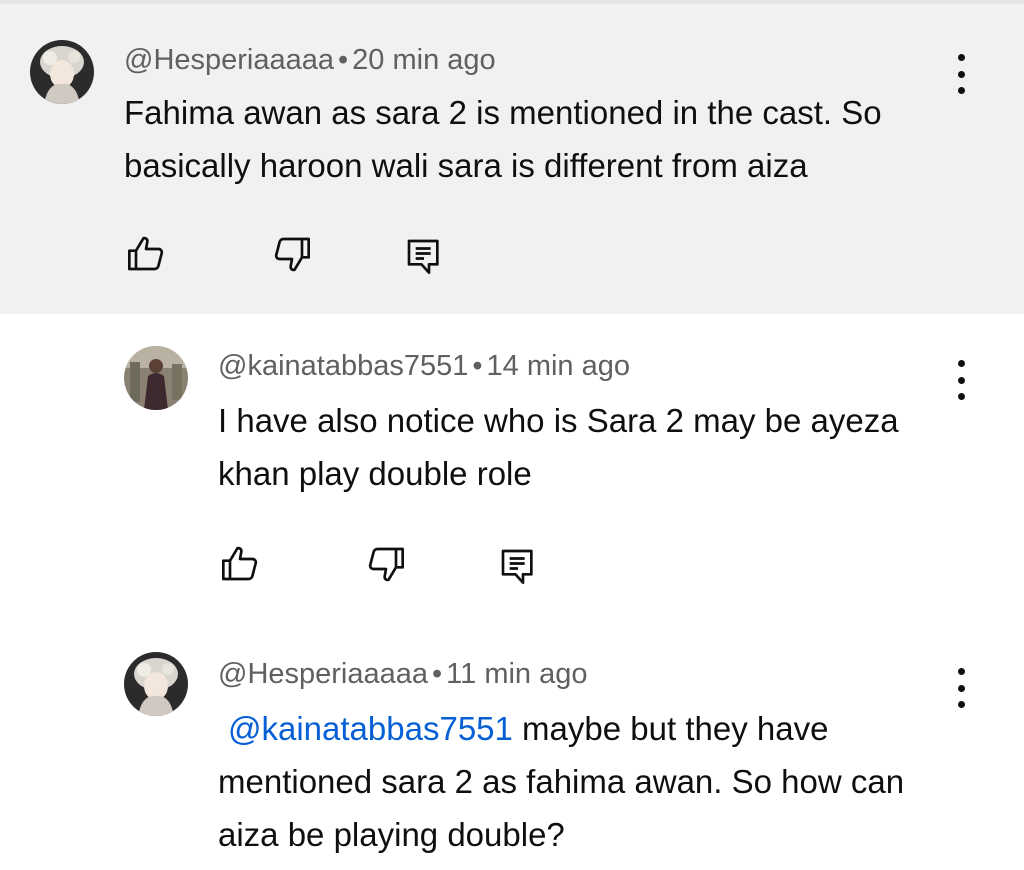 This screenshot has height=870, width=1024. What do you see at coordinates (424, 60) in the screenshot?
I see `comment-time: 20 min ago` at bounding box center [424, 60].